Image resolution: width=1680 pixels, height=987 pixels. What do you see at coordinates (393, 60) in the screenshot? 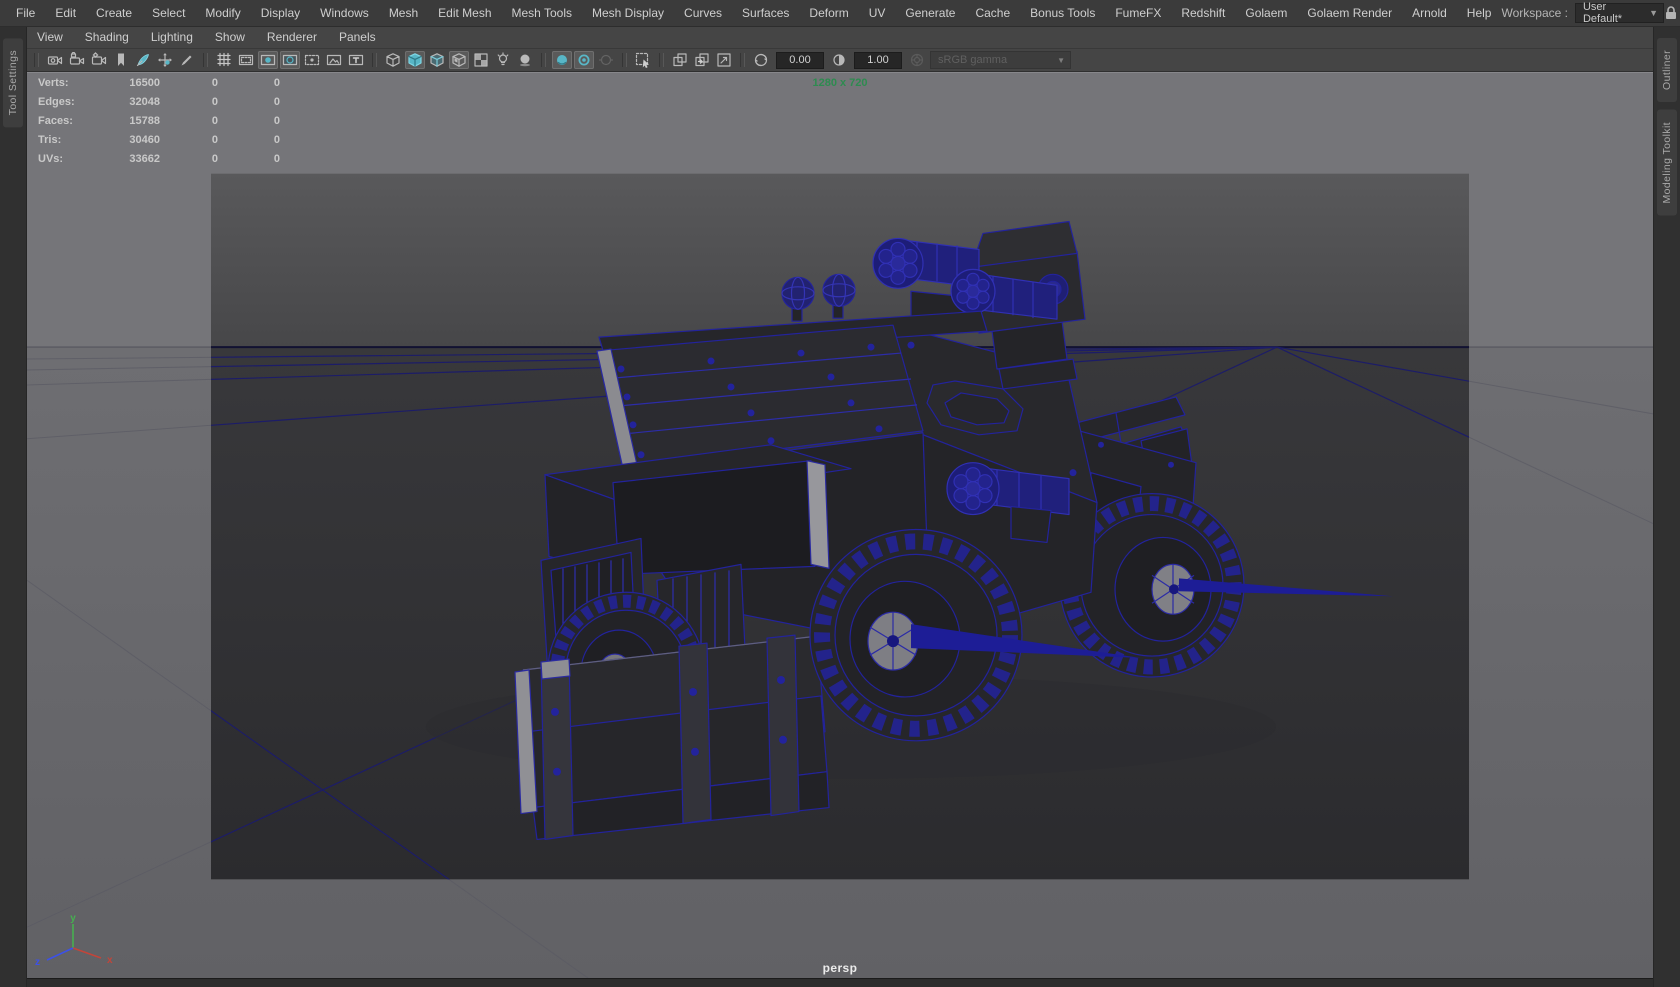
I see `wireframe-icon` at bounding box center [393, 60].